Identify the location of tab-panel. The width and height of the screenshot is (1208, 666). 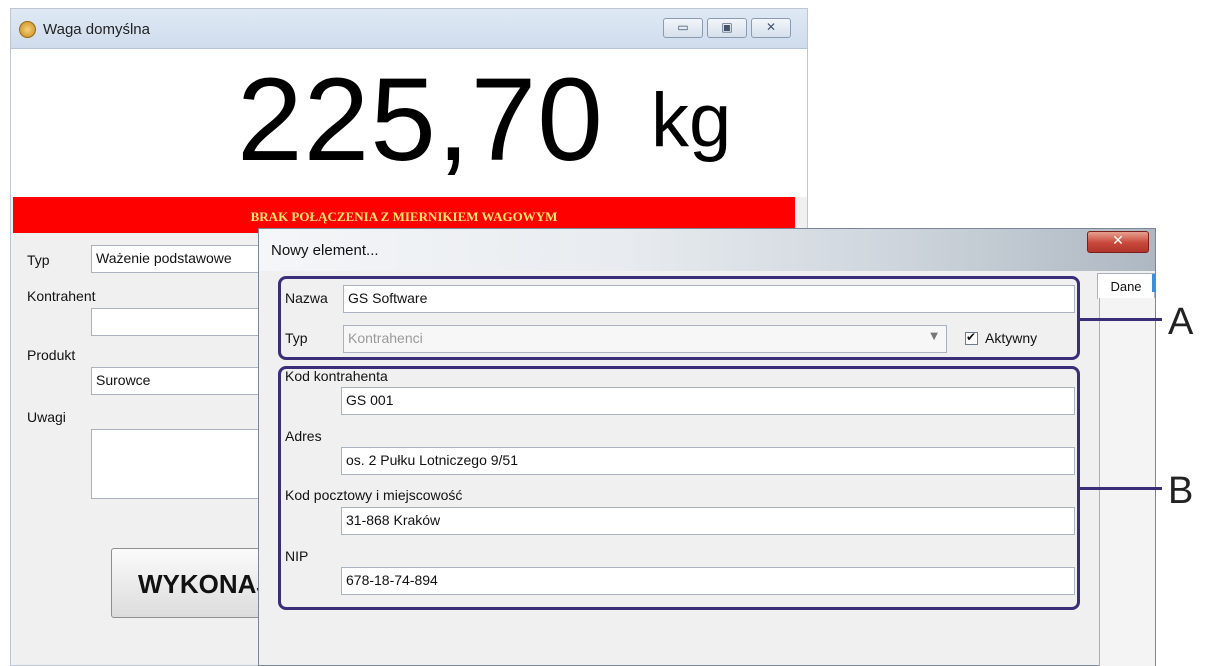
(1127, 482).